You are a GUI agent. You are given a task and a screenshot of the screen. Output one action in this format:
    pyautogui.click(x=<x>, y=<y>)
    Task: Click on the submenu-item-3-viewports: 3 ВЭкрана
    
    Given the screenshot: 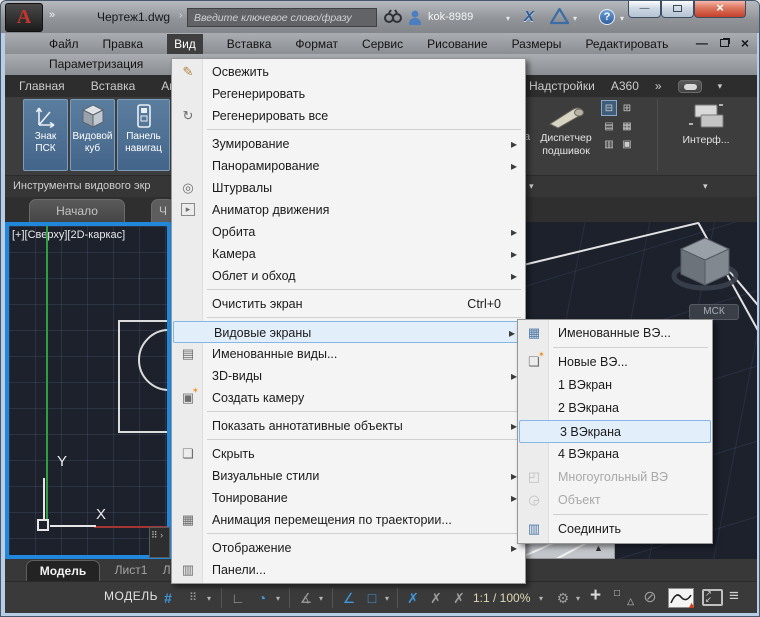 What is the action you would take?
    pyautogui.click(x=615, y=431)
    